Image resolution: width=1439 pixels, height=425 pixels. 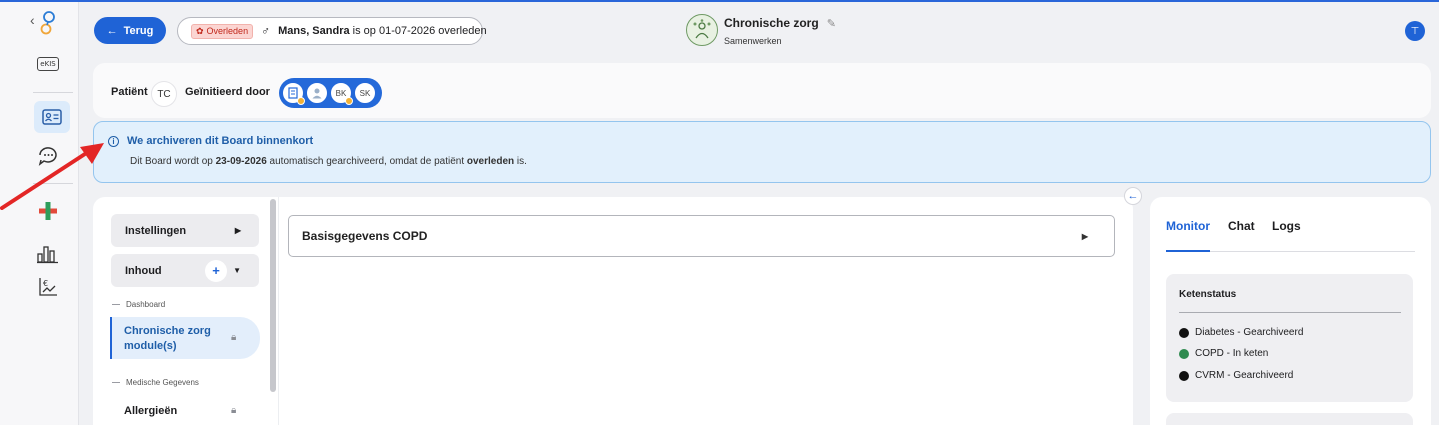 I want to click on content-button: Inhoud + ▼, so click(x=185, y=270).